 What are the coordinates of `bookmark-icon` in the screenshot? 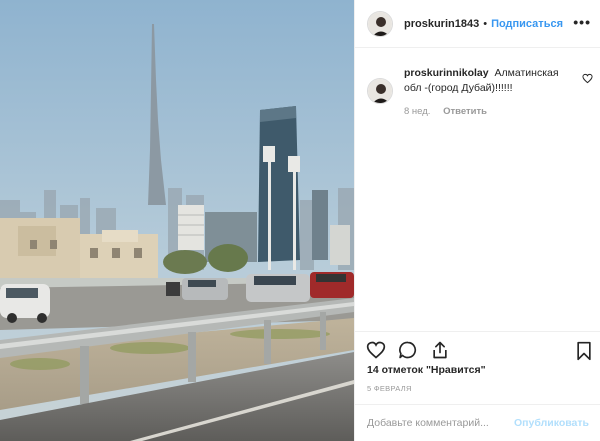 It's located at (584, 353).